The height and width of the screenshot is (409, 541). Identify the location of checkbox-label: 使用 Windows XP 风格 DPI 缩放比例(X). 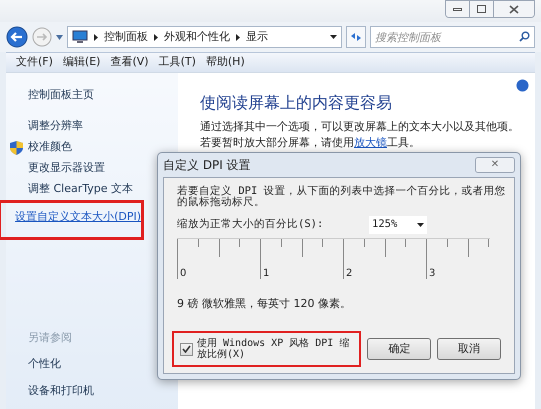
(273, 349).